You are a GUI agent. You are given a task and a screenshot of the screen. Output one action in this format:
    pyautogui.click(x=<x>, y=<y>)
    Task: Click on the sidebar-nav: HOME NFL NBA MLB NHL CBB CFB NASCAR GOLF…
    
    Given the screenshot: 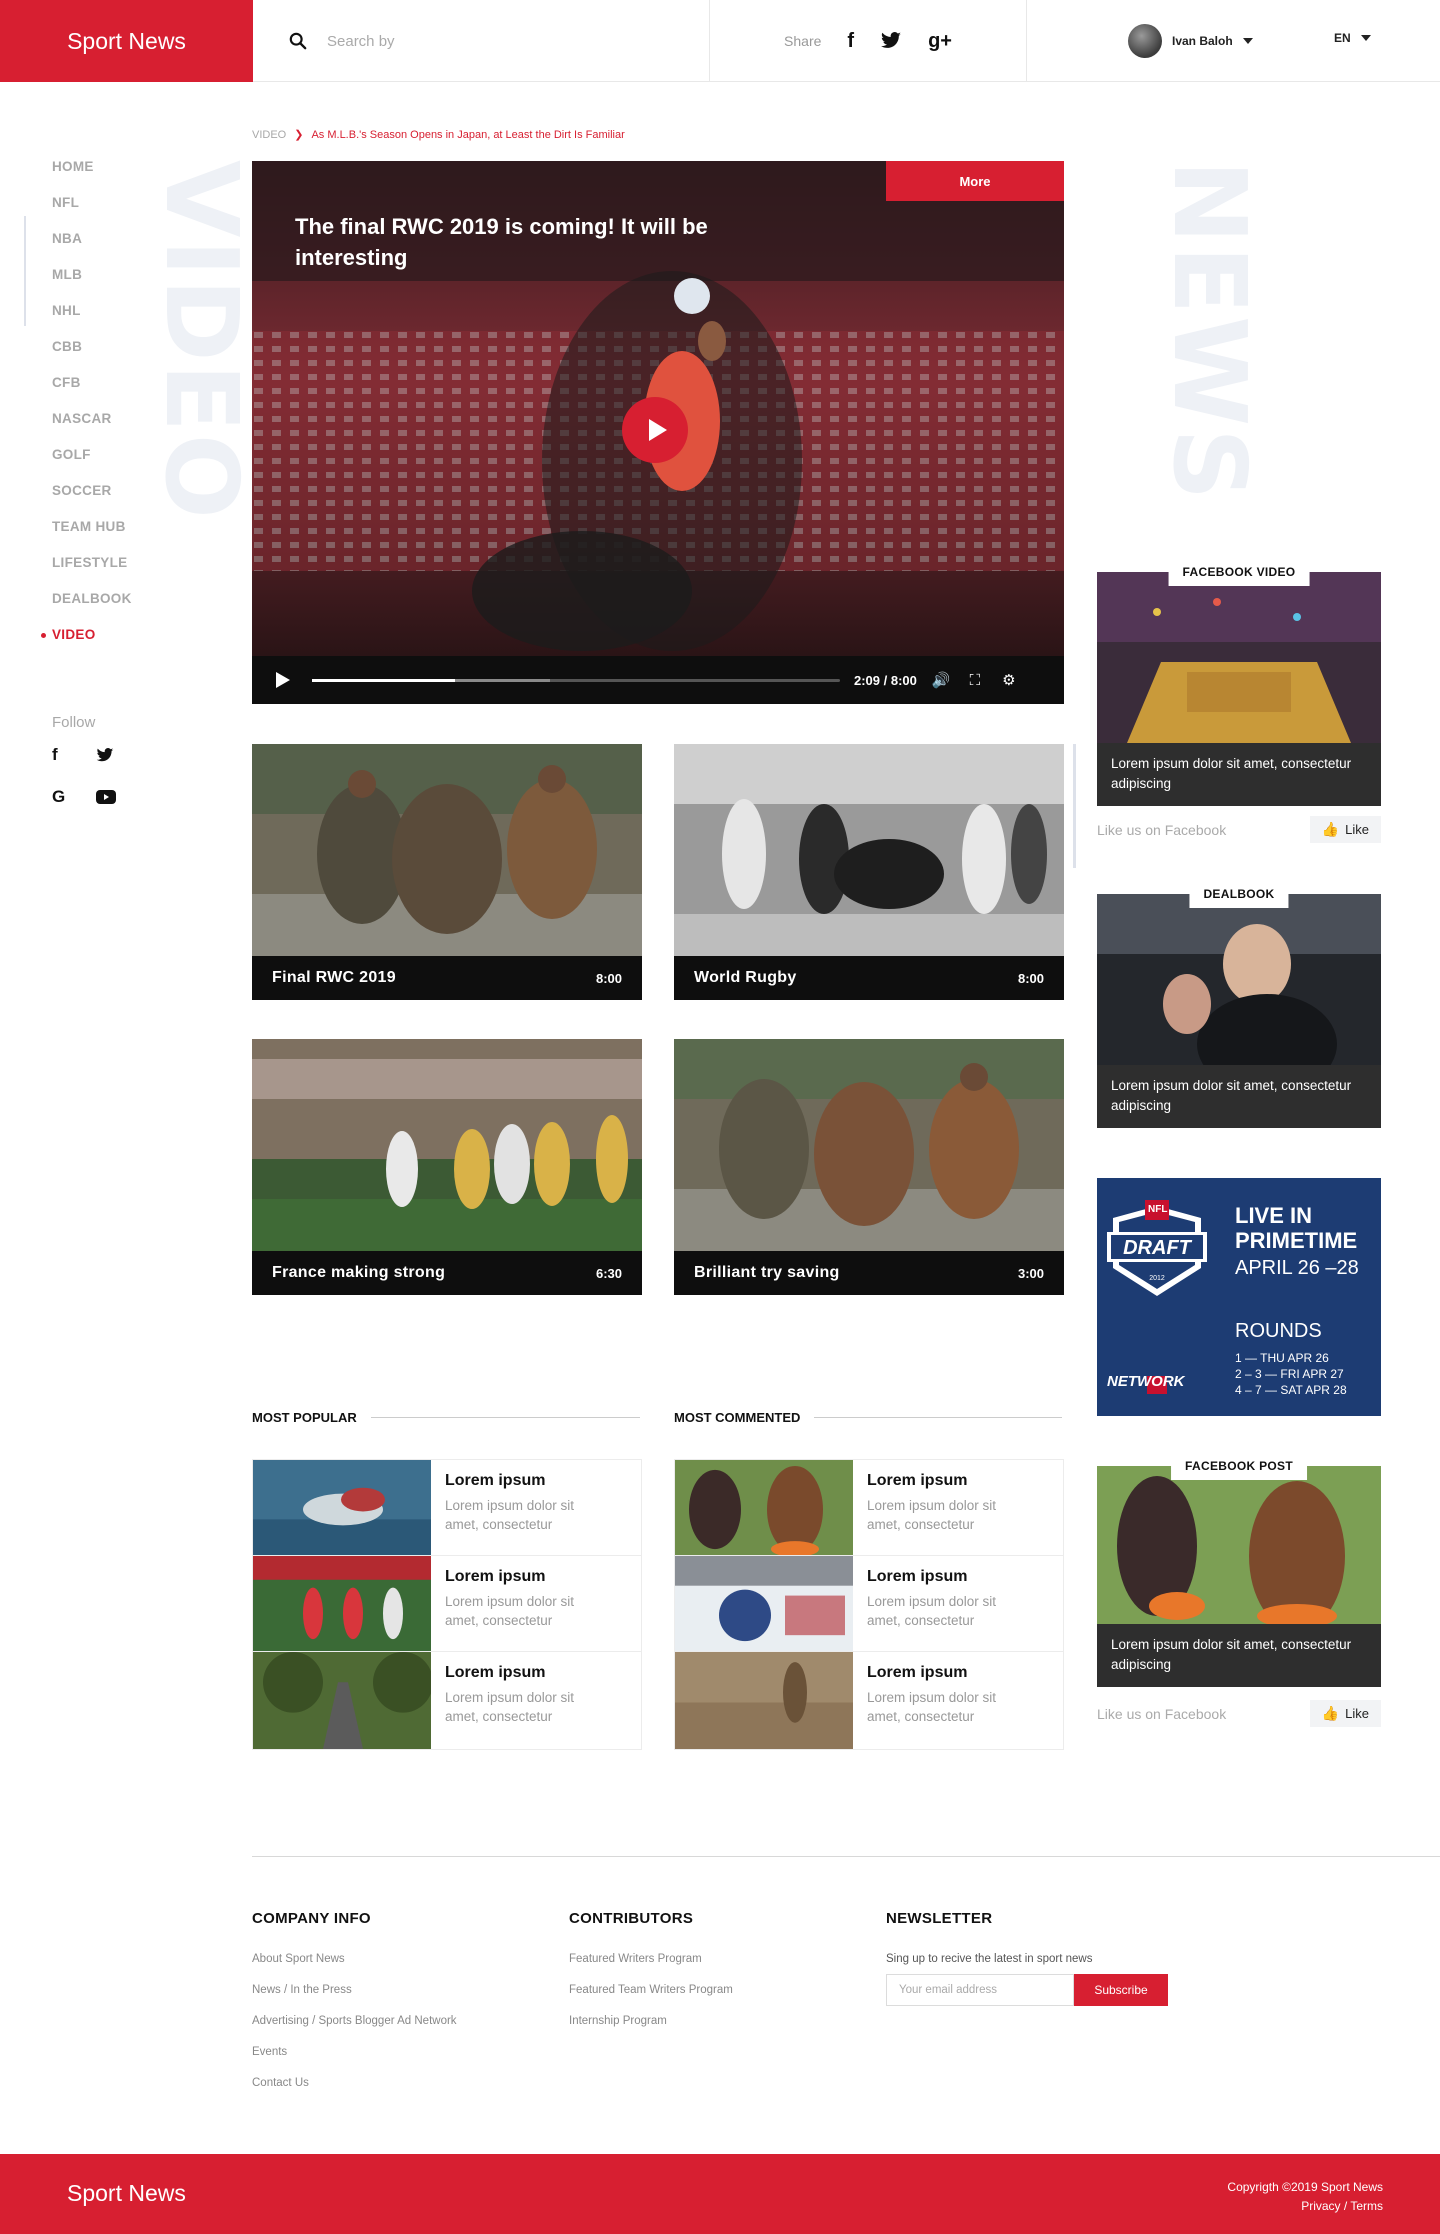 What is the action you would take?
    pyautogui.click(x=86, y=408)
    